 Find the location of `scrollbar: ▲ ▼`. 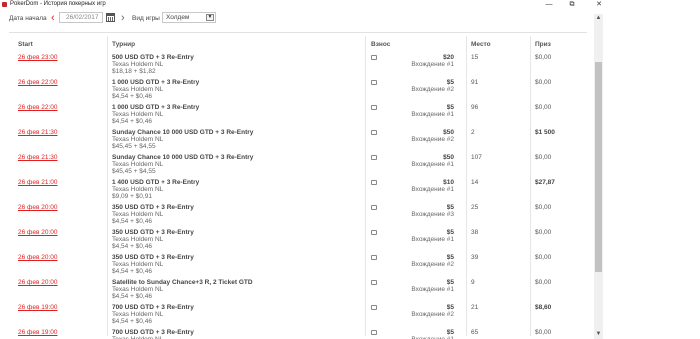

scrollbar: ▲ ▼ is located at coordinates (598, 176).